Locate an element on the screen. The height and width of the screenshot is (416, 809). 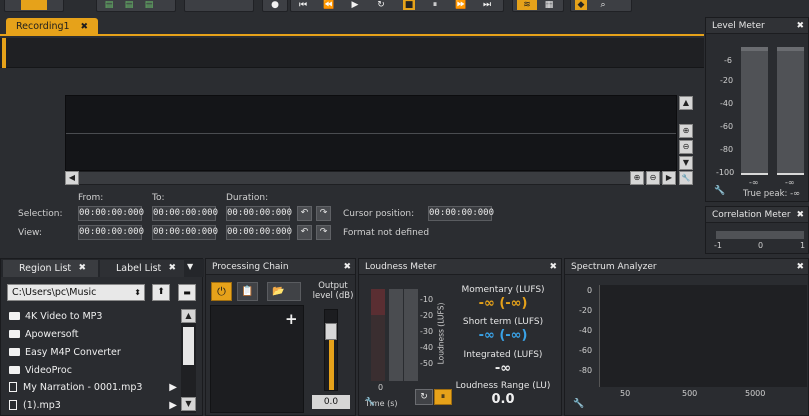
waveform-mode-icon: ≋ is located at coordinates (527, 5).